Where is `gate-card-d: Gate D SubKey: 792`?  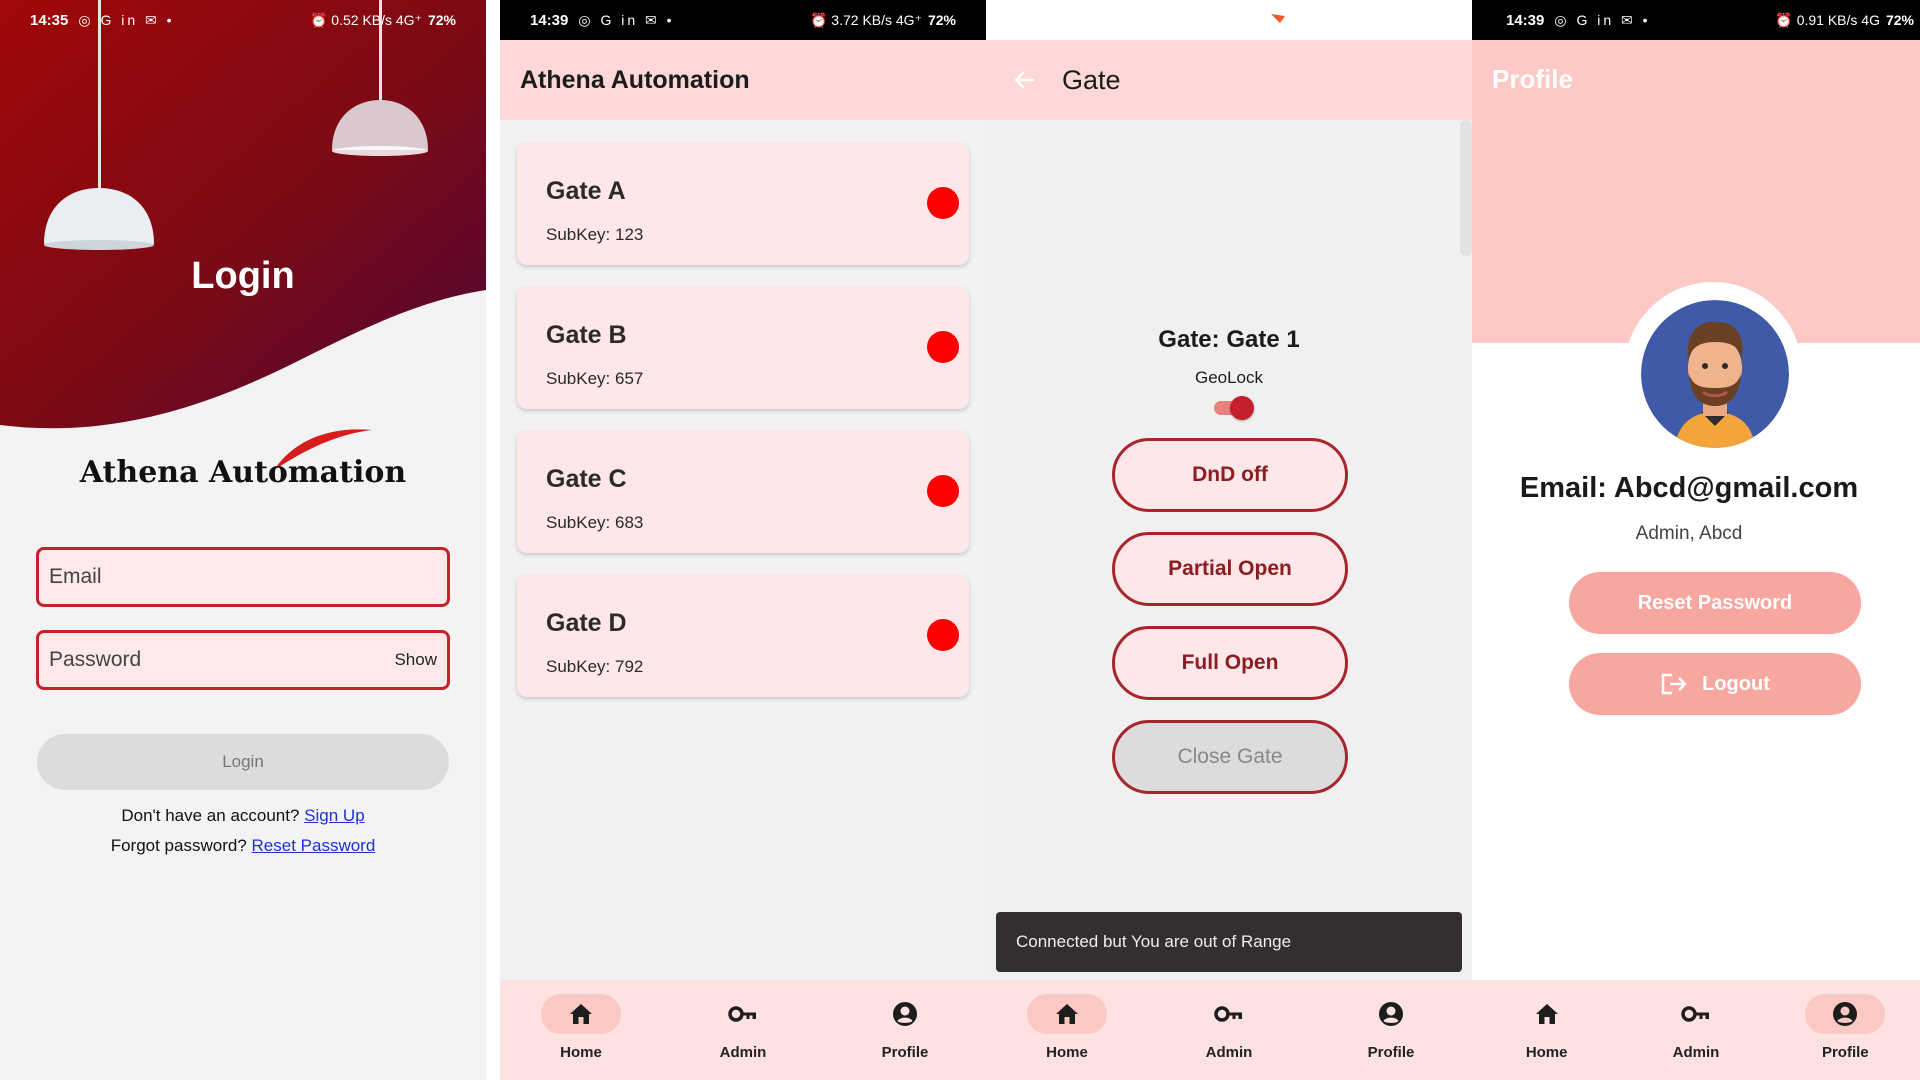
gate-card-d: Gate D SubKey: 792 is located at coordinates (743, 636).